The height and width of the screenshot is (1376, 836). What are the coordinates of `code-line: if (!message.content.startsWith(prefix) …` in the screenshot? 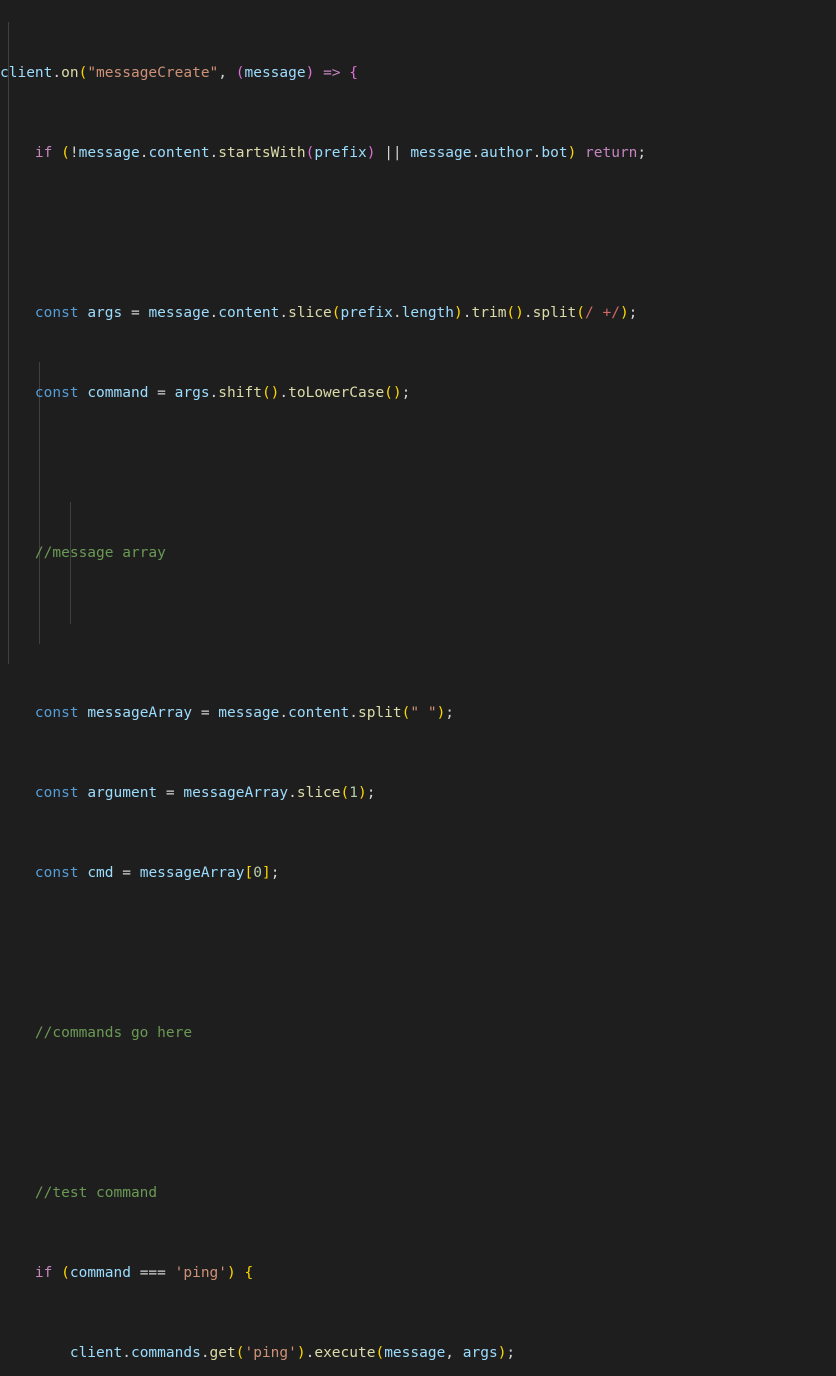 It's located at (340, 153).